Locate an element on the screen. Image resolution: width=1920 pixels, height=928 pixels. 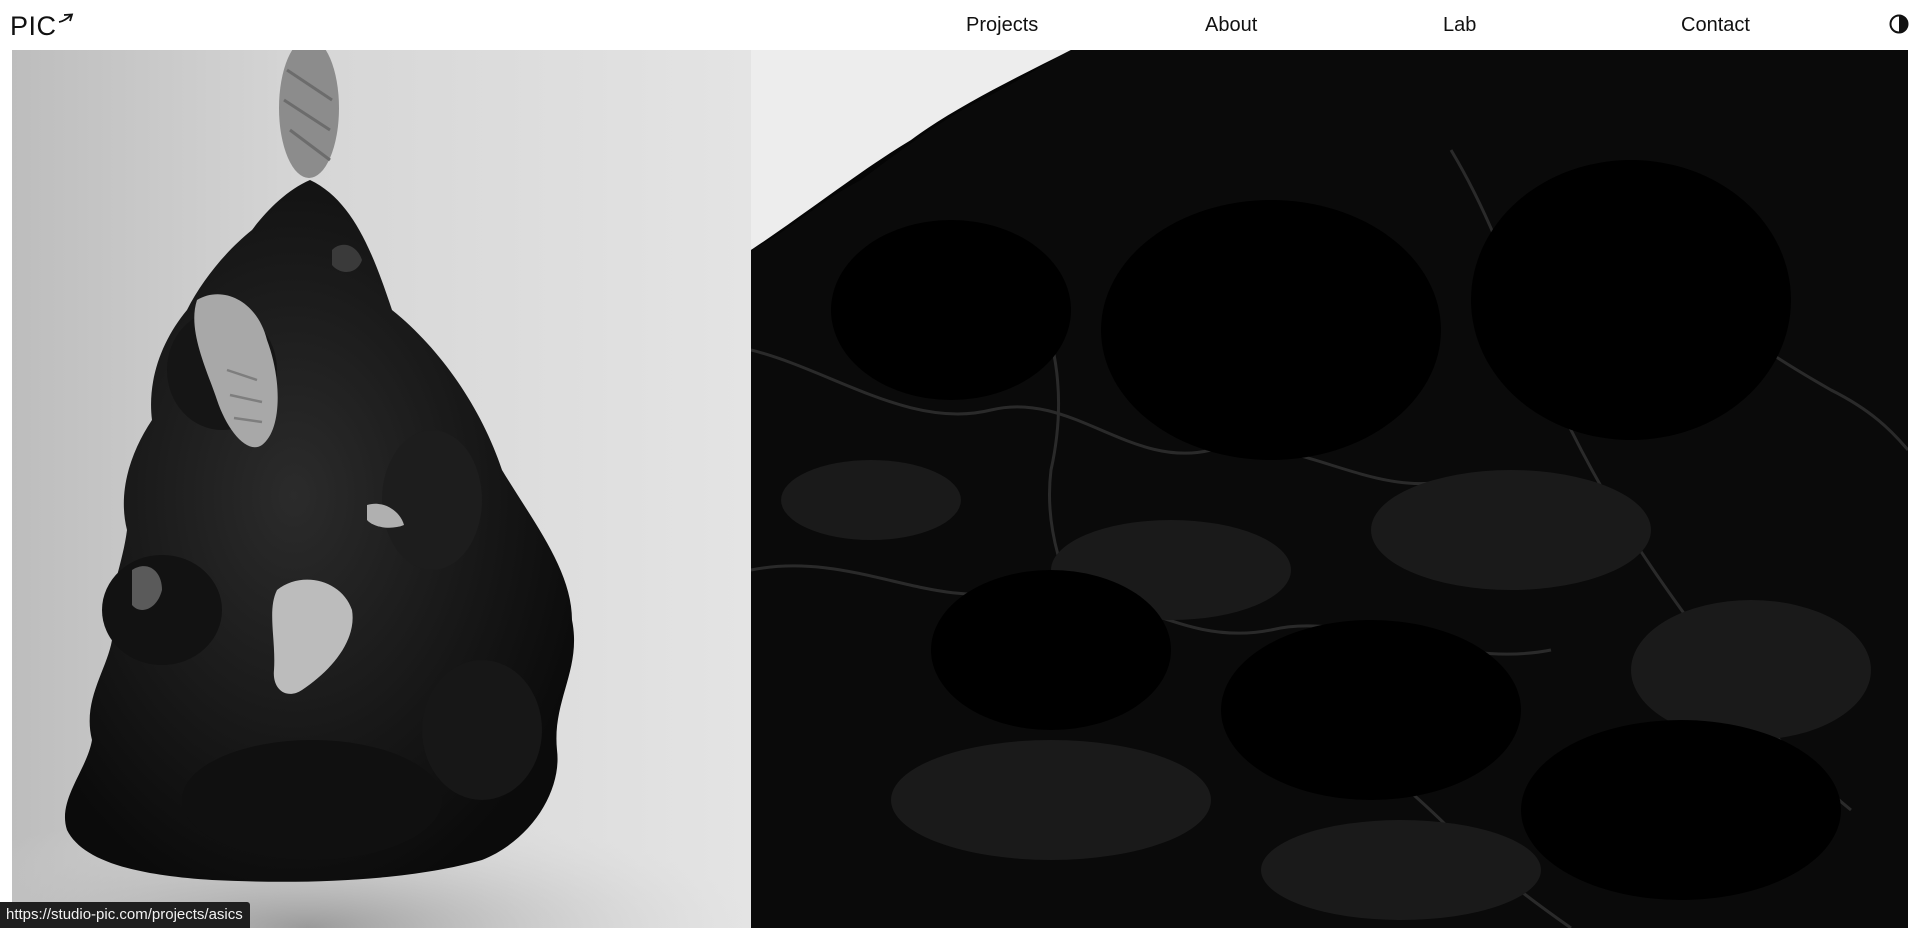
status-bar-url: https://studio-pic.com/projects/asics is located at coordinates (125, 915).